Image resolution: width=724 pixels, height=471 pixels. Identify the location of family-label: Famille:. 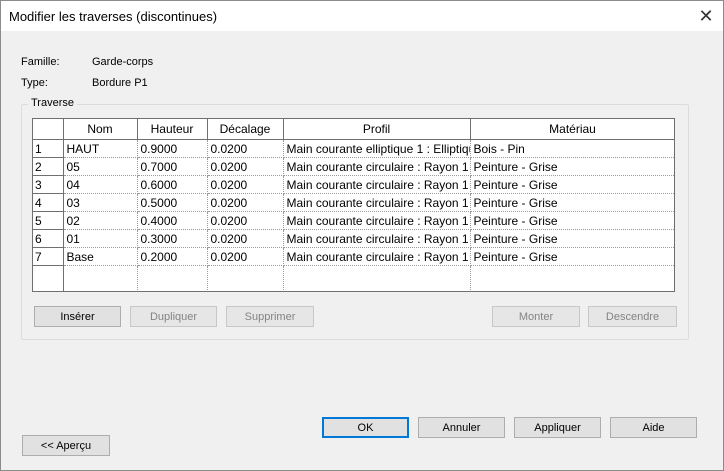
(40, 62).